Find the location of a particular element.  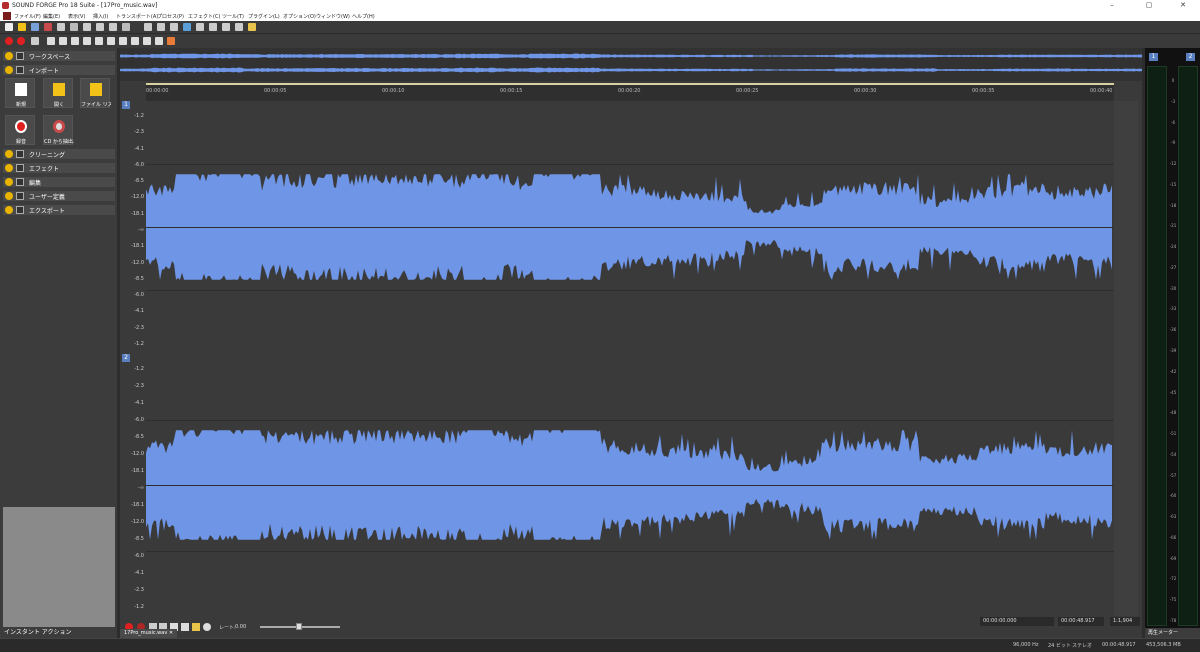

menu-edit: 編集(E) is located at coordinates (51, 16).